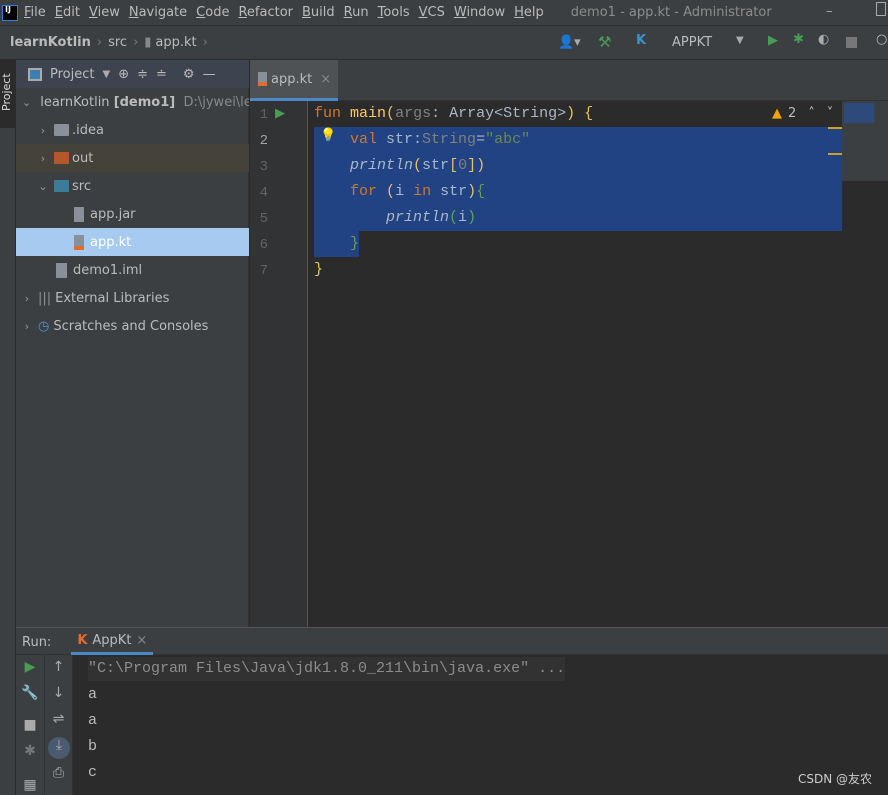 The height and width of the screenshot is (795, 888). I want to click on project-view-select: Project, so click(72, 74).